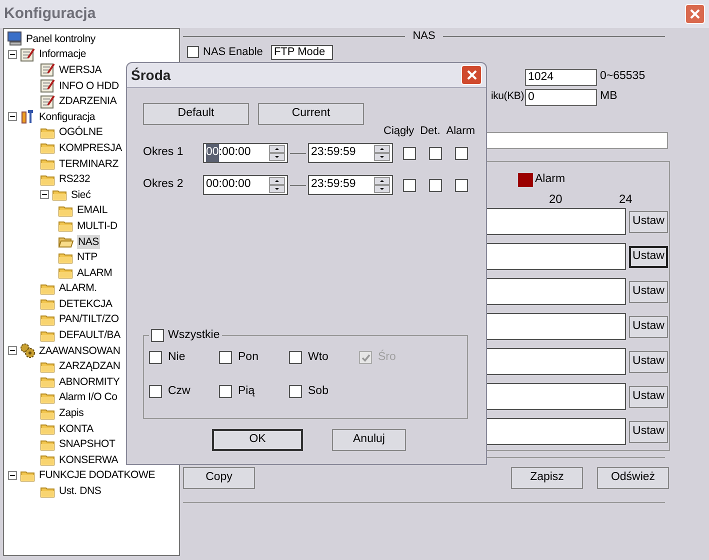 The height and width of the screenshot is (560, 709). I want to click on tree-item: Ust. DNS, so click(80, 491).